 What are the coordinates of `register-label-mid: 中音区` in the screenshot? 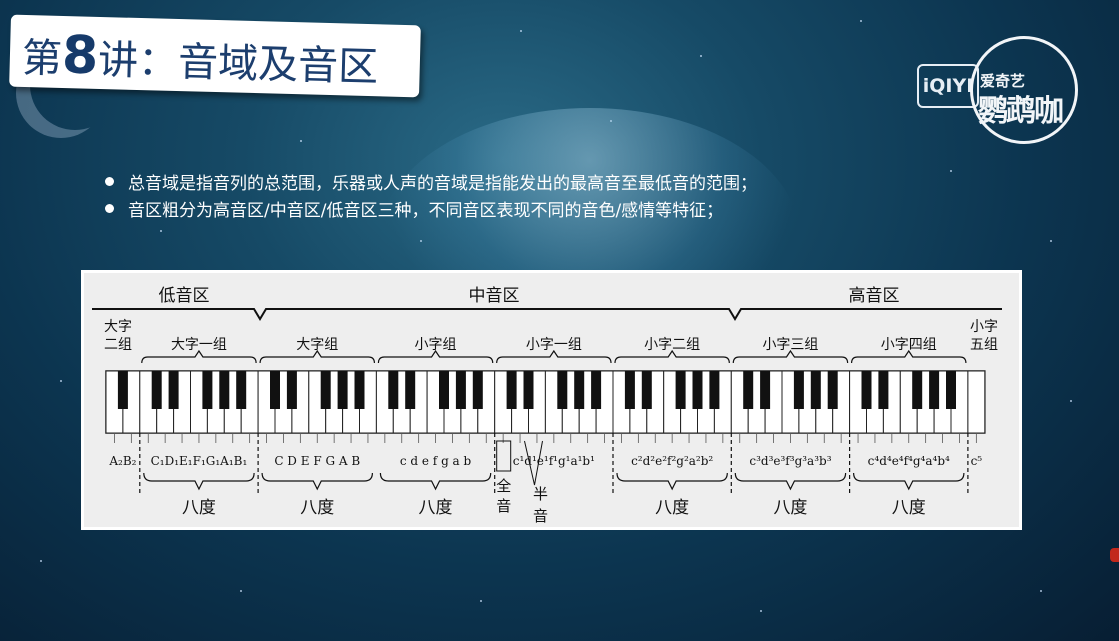 It's located at (494, 296).